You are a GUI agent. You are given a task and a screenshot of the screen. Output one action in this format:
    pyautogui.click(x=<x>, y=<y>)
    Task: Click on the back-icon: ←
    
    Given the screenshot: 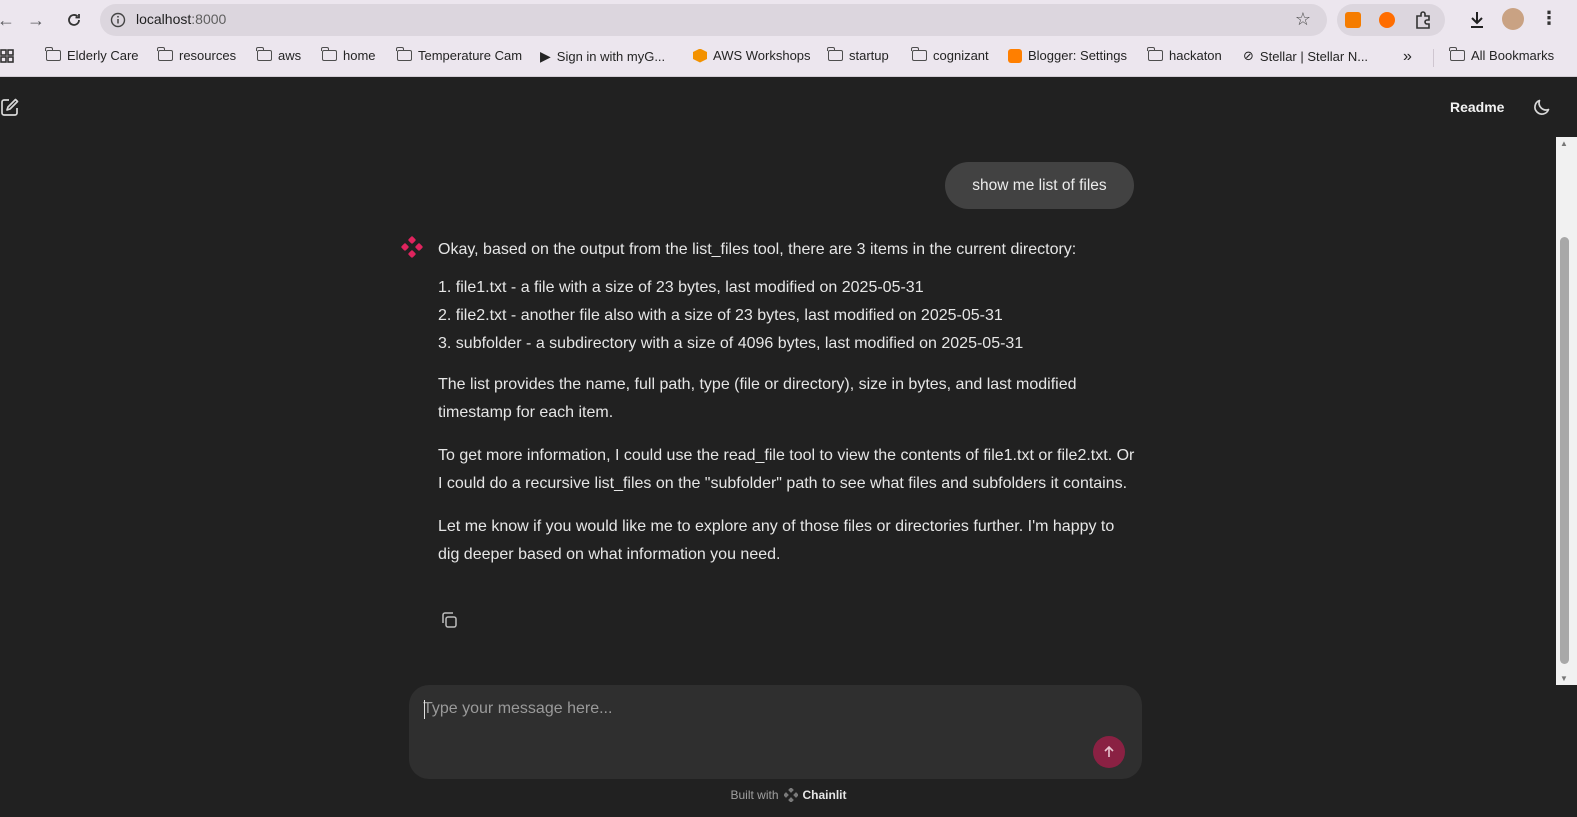 What is the action you would take?
    pyautogui.click(x=9, y=20)
    